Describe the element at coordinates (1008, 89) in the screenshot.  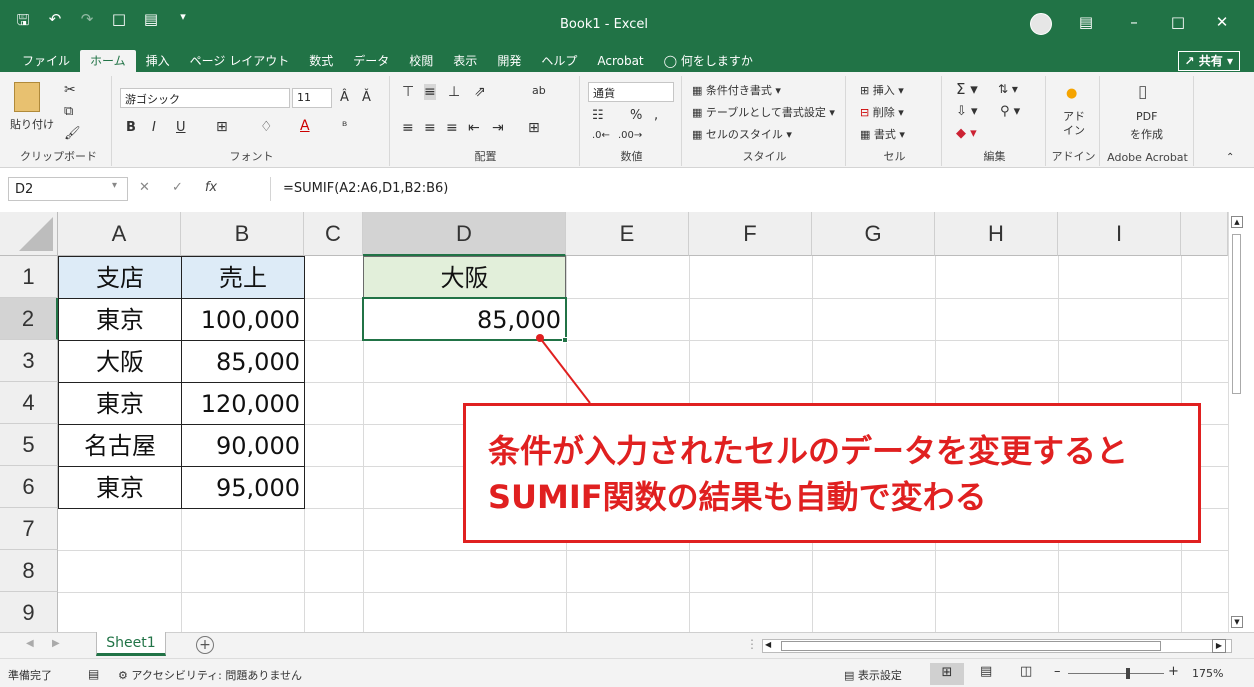
I see `sort-filter-icon: ⇅ ▾` at that location.